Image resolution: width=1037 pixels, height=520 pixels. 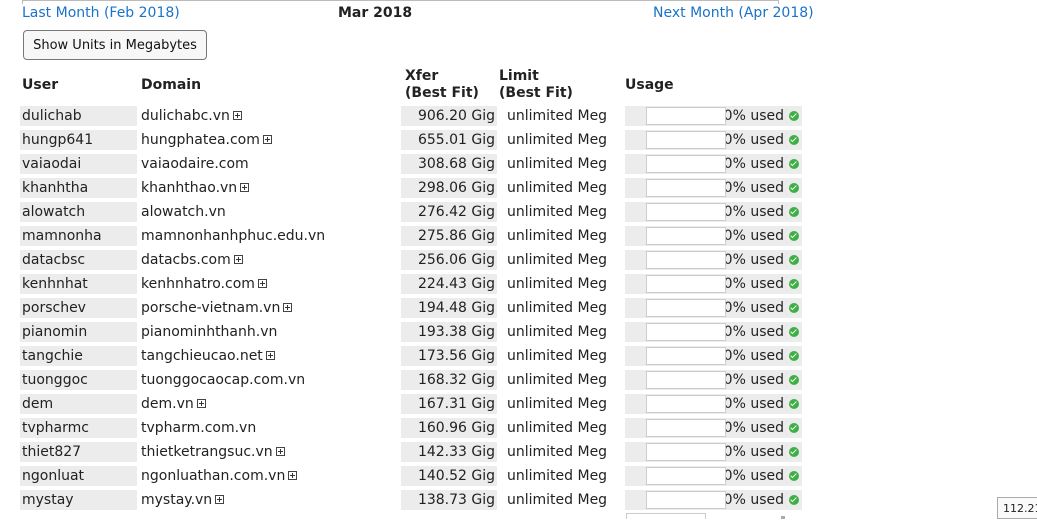 I want to click on domain-name: khanhthao.vn, so click(x=189, y=188).